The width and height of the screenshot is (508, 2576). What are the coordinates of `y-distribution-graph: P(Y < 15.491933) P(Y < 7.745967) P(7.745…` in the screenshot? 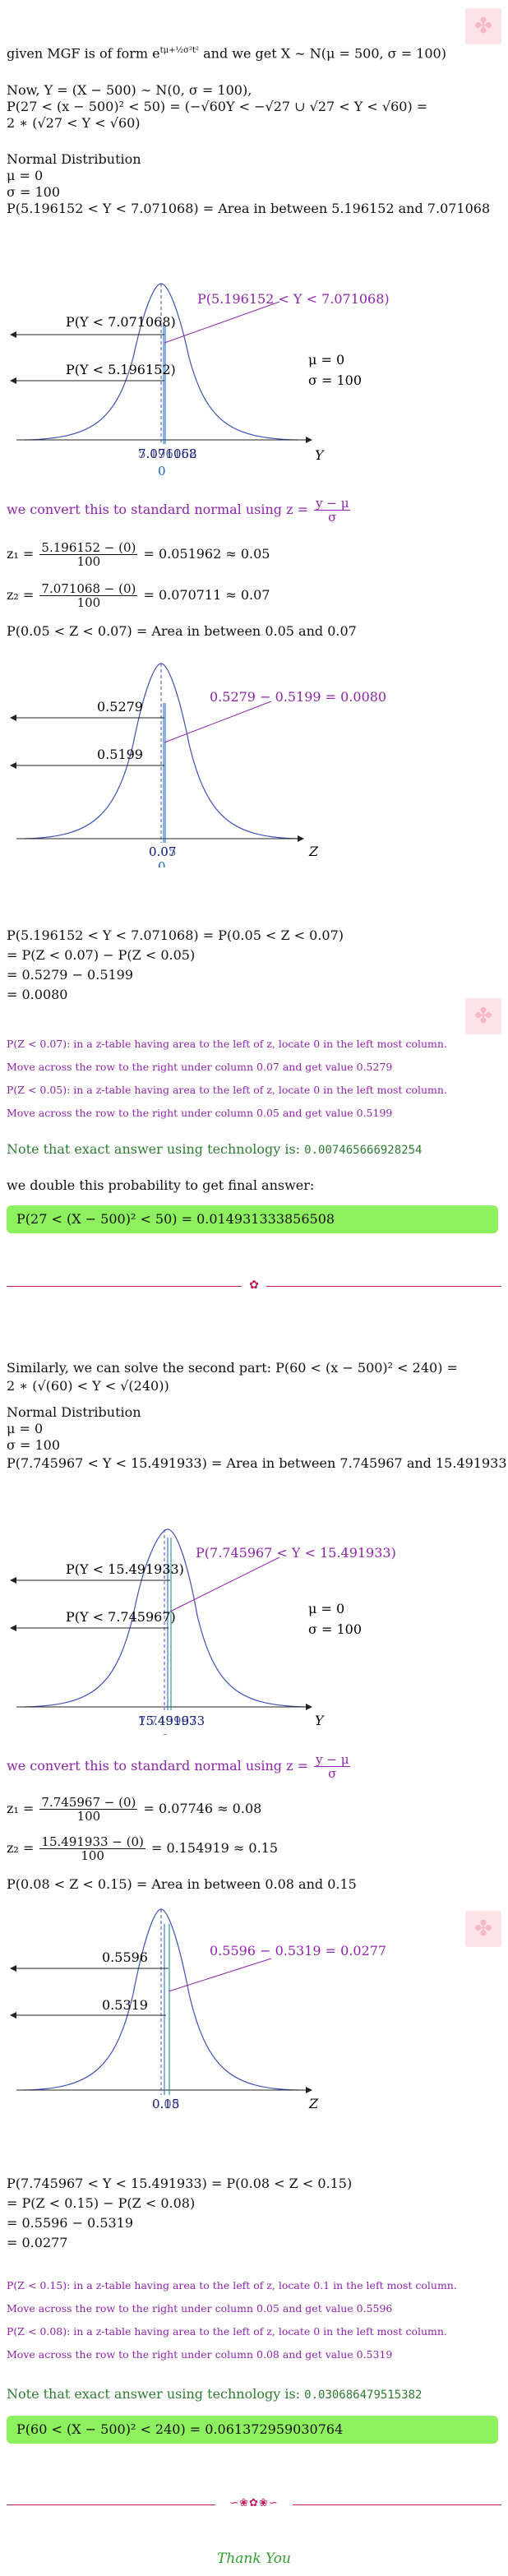 It's located at (203, 1631).